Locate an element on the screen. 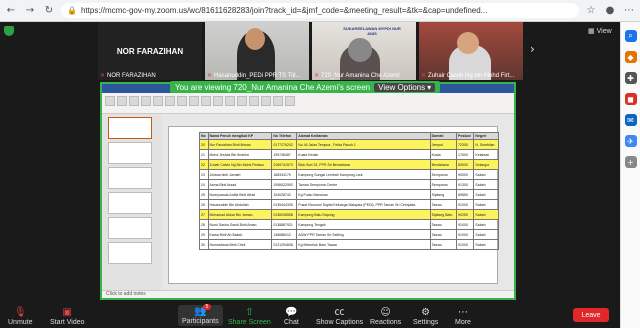 The image size is (640, 328). profile-icon: ● is located at coordinates (610, 11).